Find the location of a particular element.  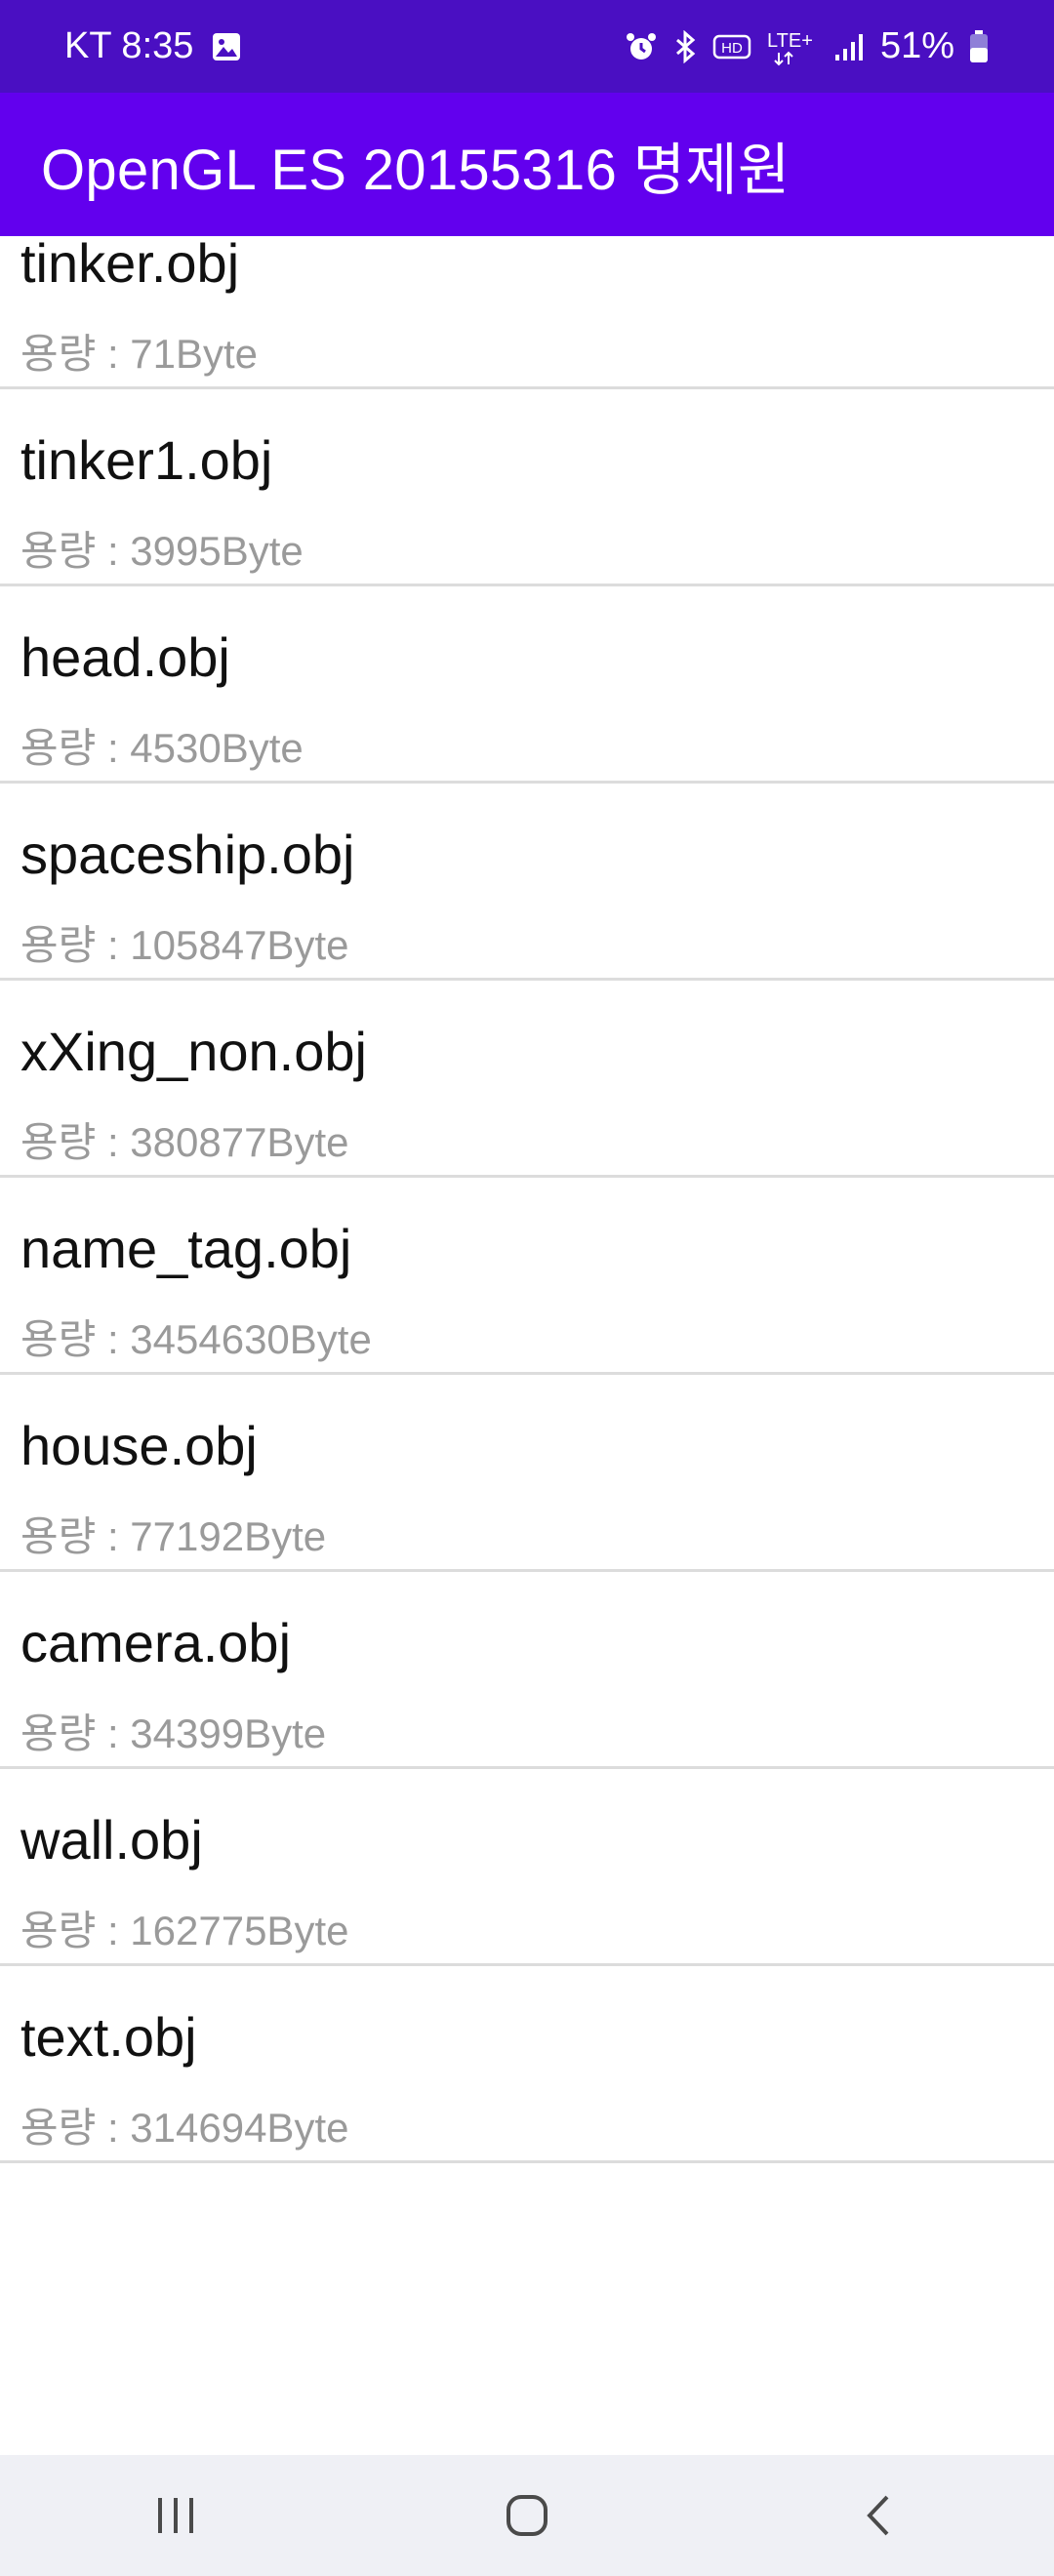

file-size: 용량 : 380877Byte is located at coordinates (185, 1142).